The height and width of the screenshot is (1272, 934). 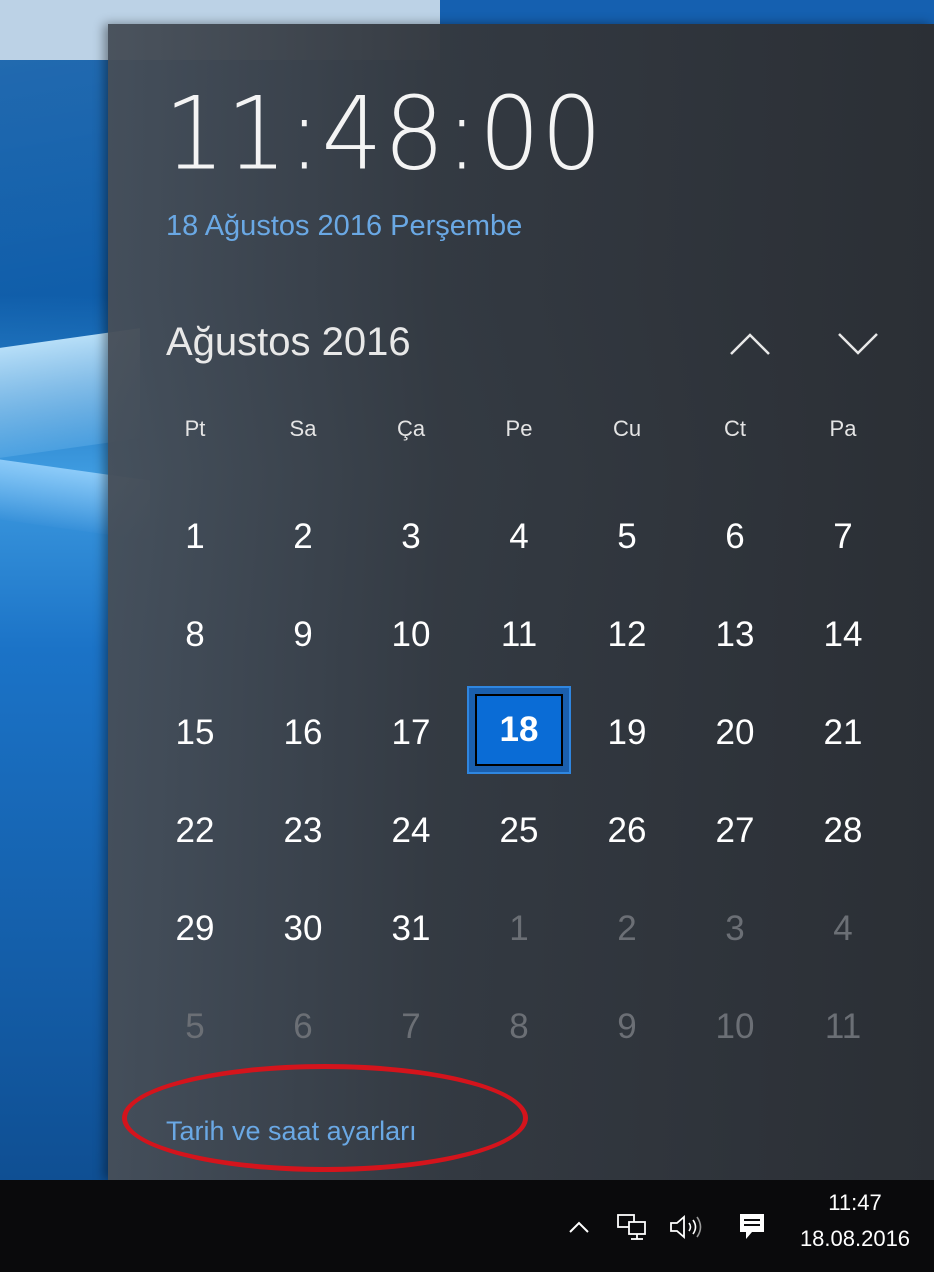 What do you see at coordinates (519, 428) in the screenshot?
I see `weekday-label: Pe` at bounding box center [519, 428].